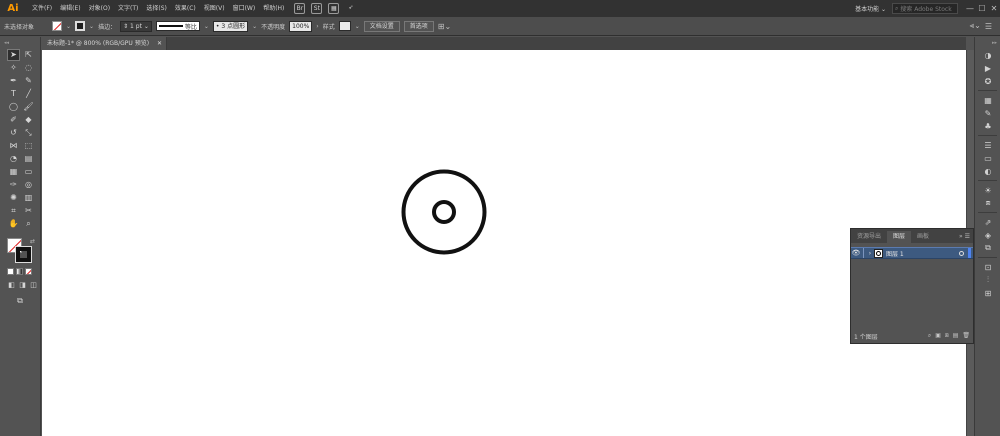 The height and width of the screenshot is (436, 1000). I want to click on layers-icon: ◈, so click(988, 235).